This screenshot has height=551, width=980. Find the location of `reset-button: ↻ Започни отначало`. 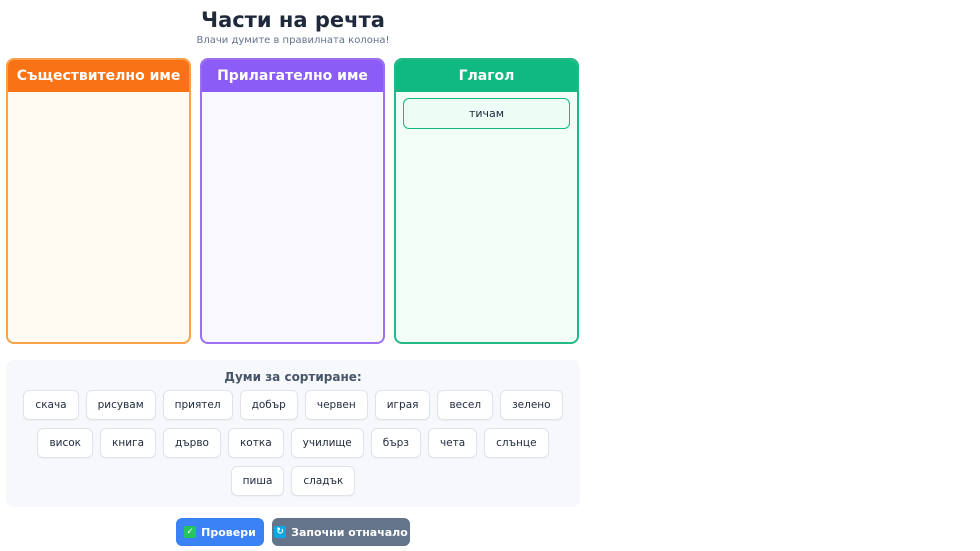

reset-button: ↻ Започни отначало is located at coordinates (341, 532).